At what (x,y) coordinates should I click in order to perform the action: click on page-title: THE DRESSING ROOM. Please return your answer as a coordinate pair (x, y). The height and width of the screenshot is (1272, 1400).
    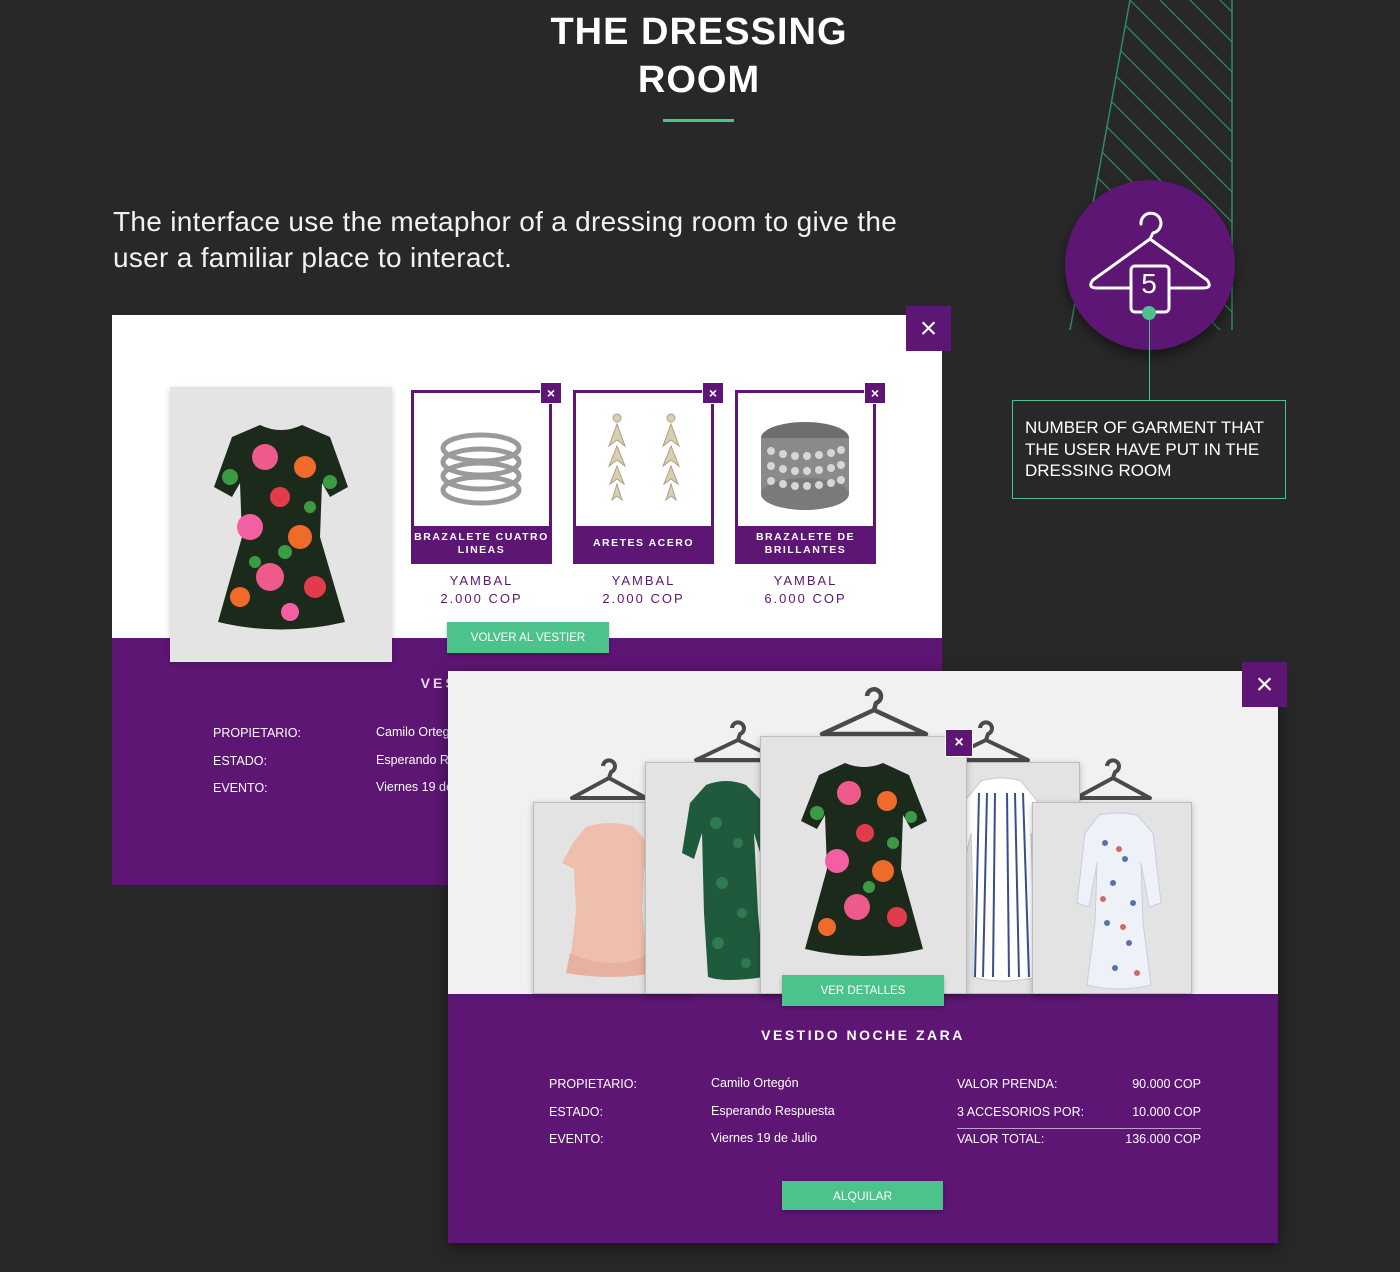
    Looking at the image, I should click on (699, 56).